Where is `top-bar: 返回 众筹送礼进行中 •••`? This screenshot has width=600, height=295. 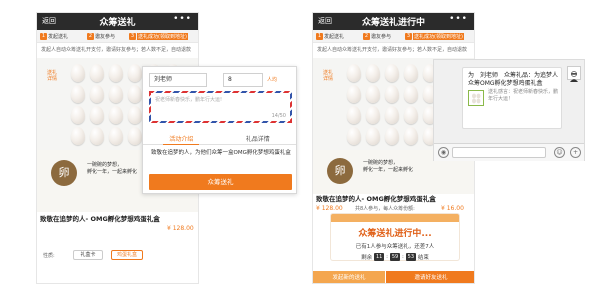 top-bar: 返回 众筹送礼进行中 ••• is located at coordinates (393, 21).